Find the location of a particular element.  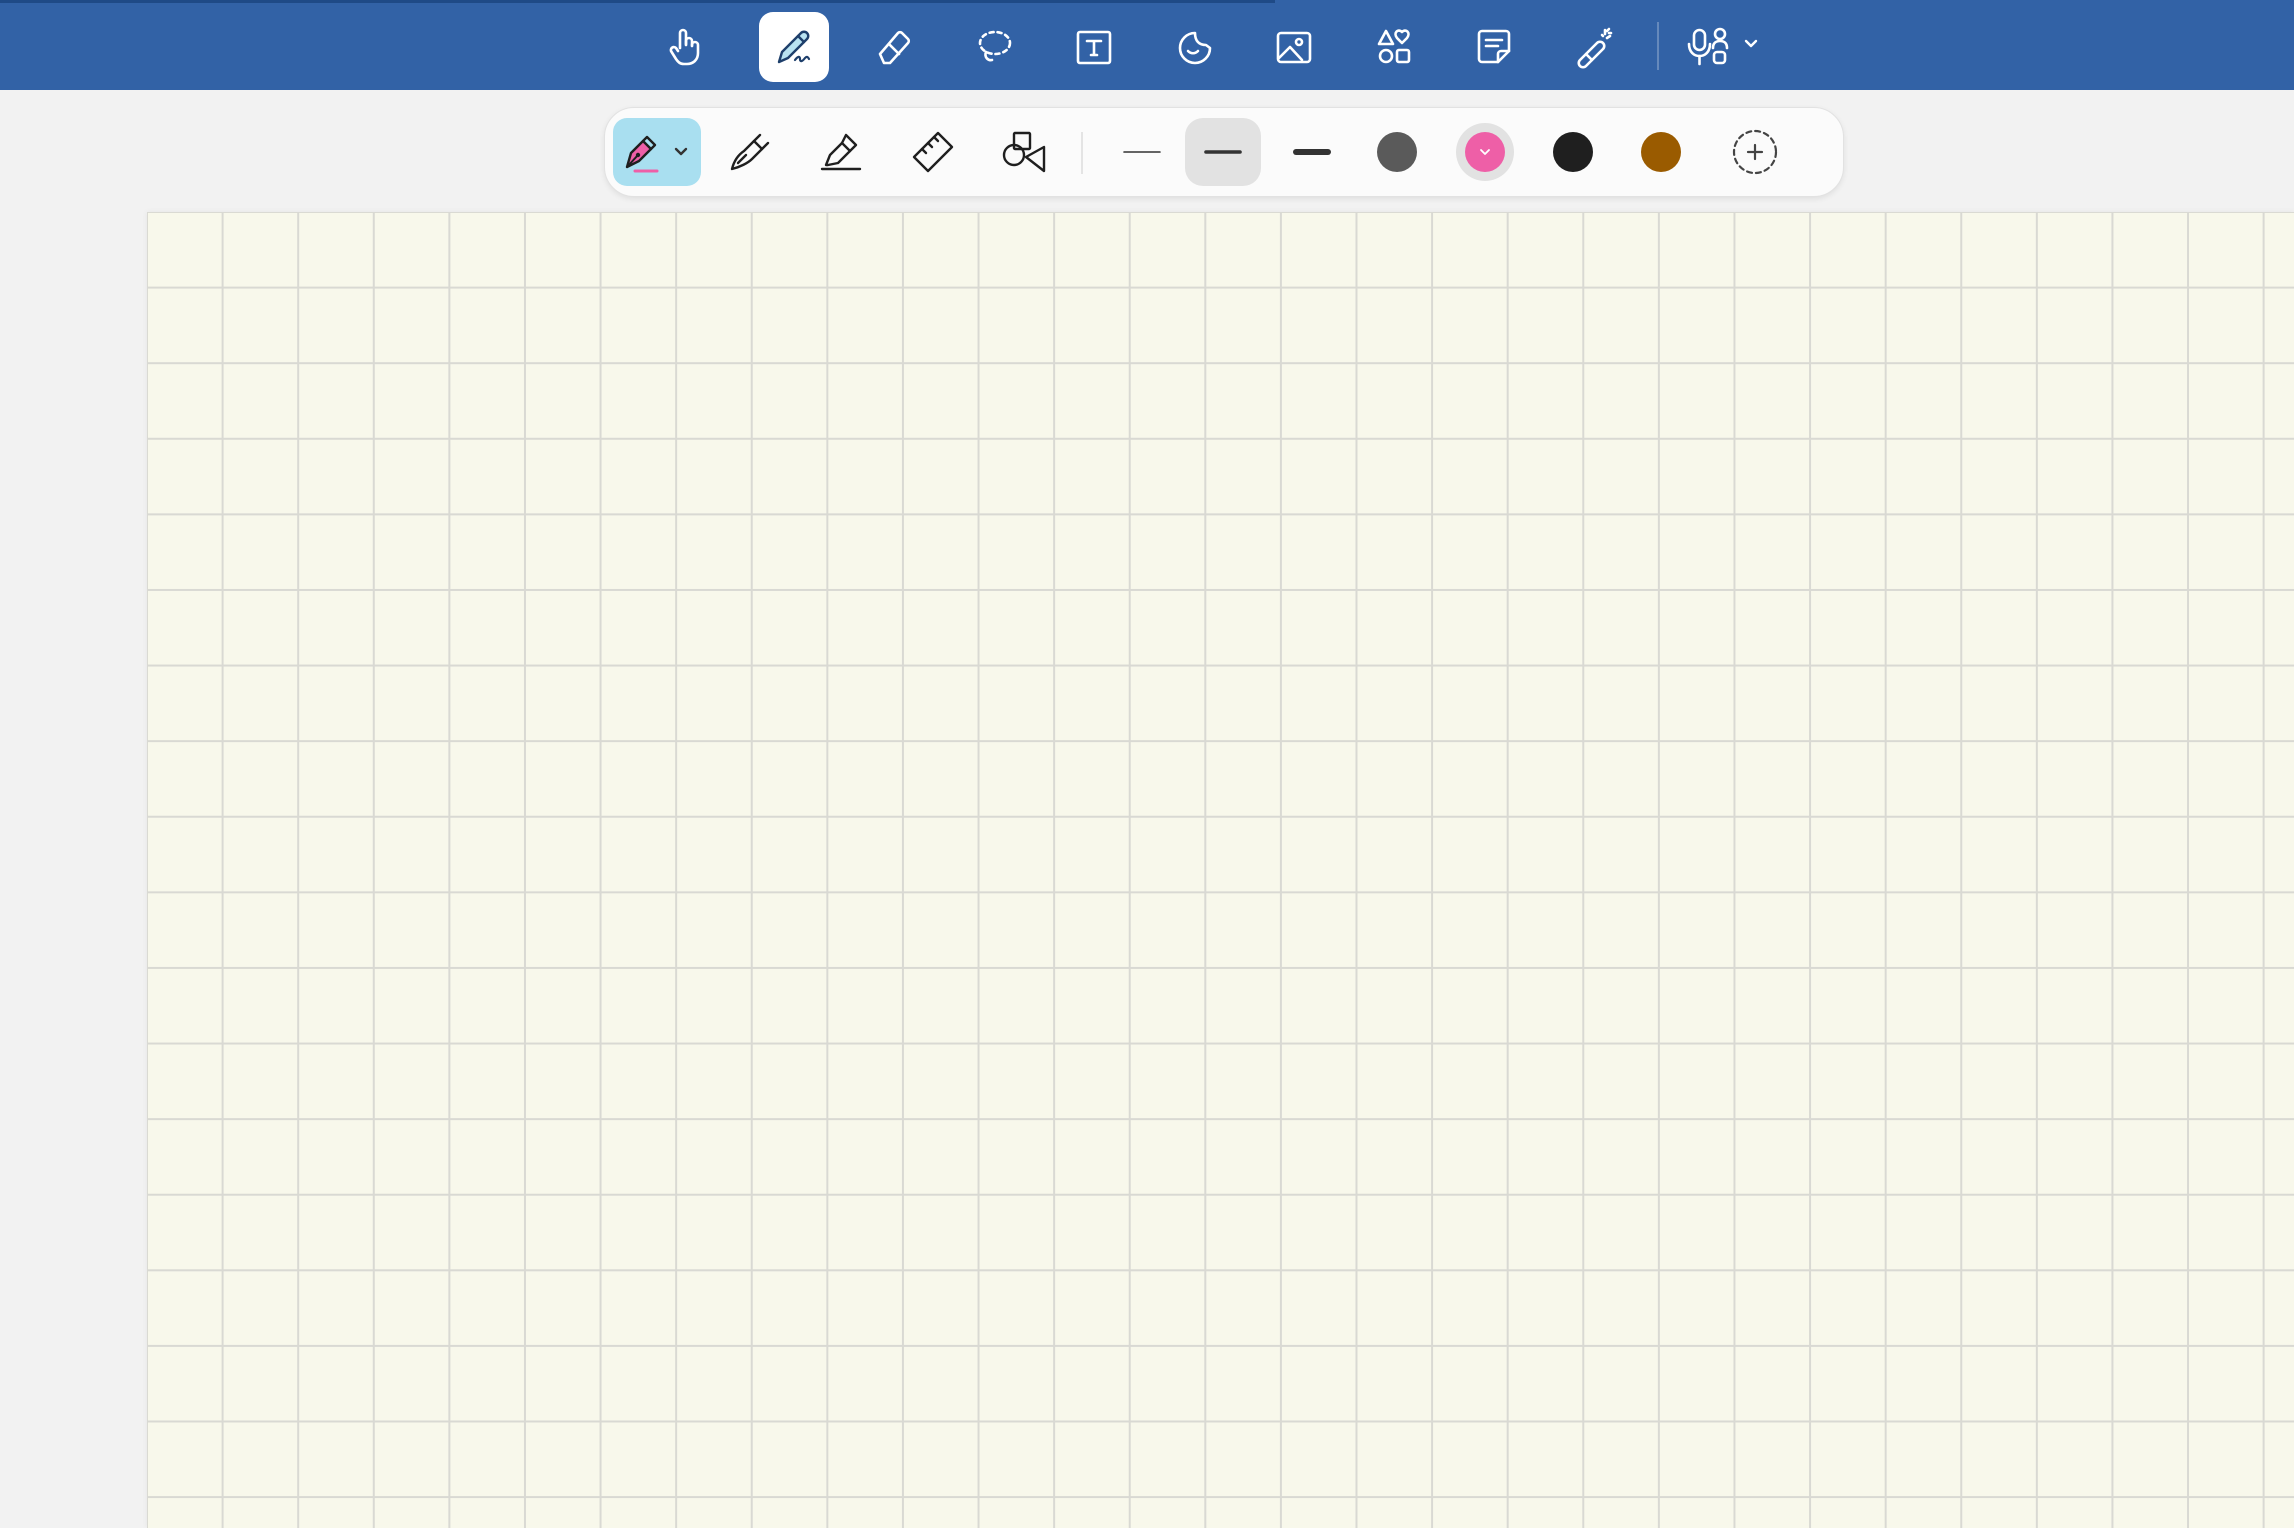

text-box-tool-button is located at coordinates (1094, 47).